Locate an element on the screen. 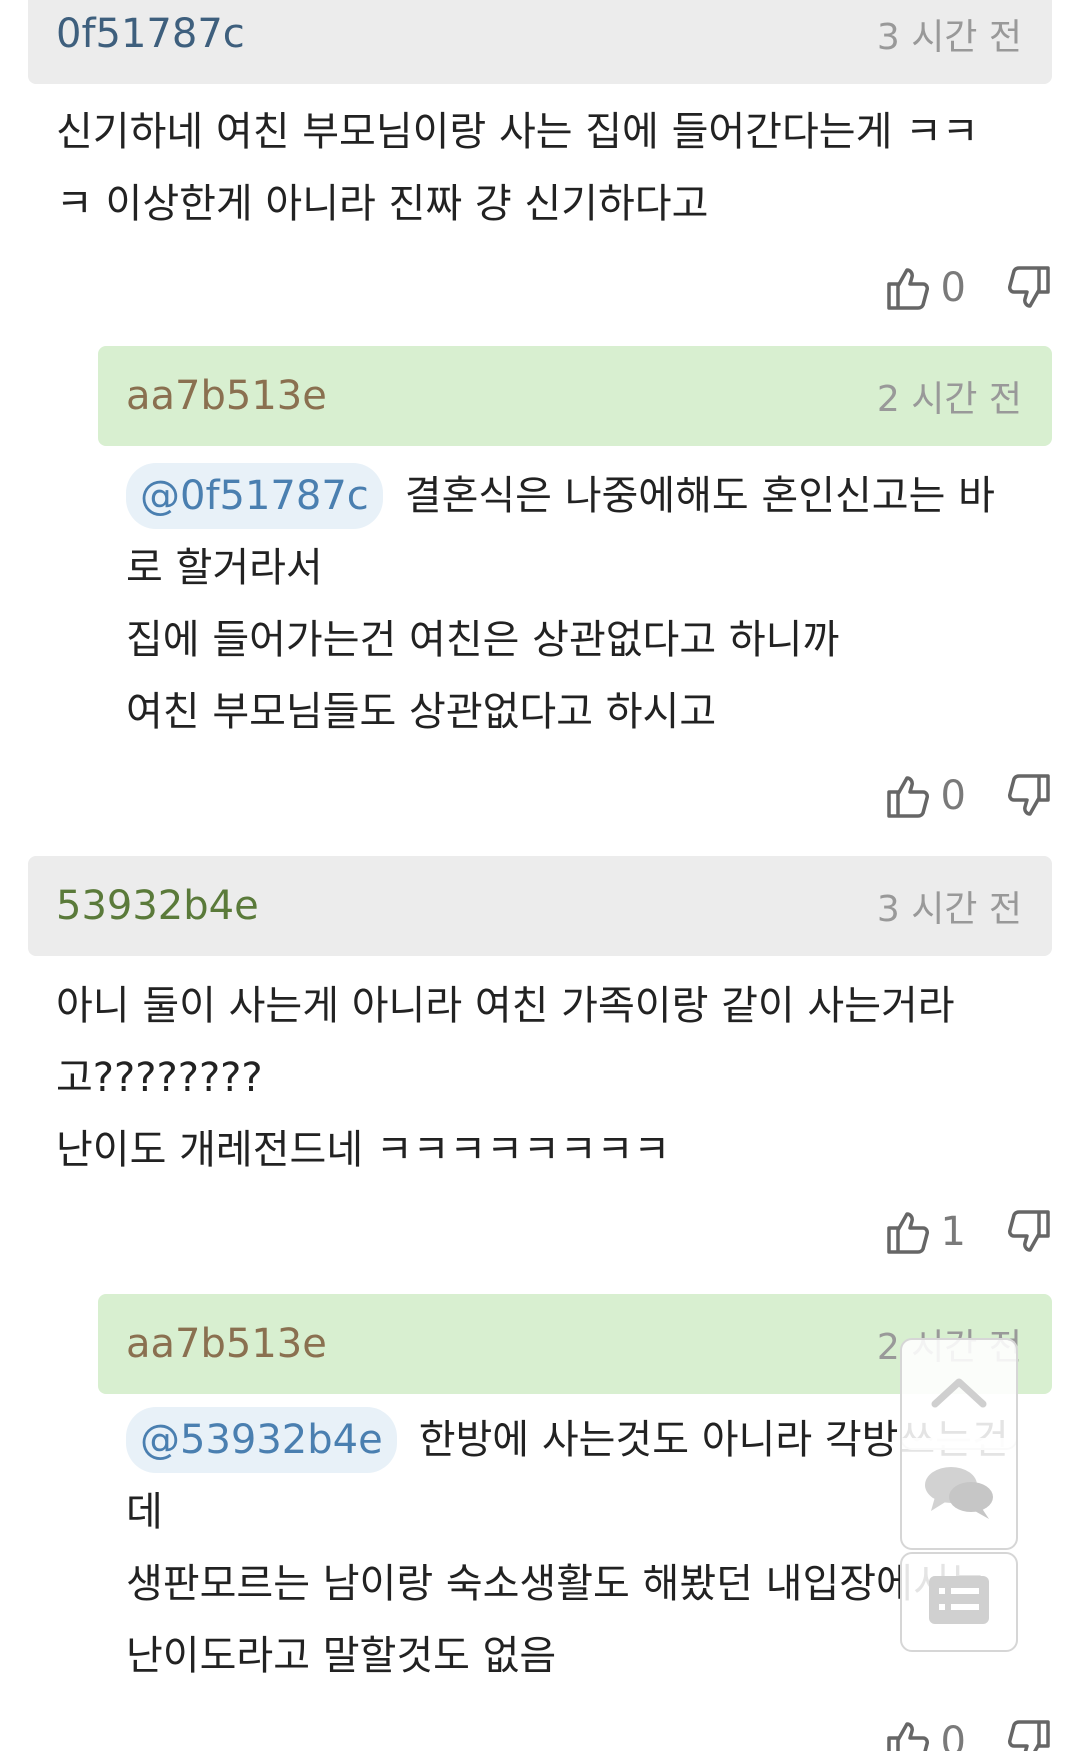 The width and height of the screenshot is (1080, 1751). comment-line: ㅋ 이상한게 아니라 진짜 걍 신기하다고 is located at coordinates (382, 204).